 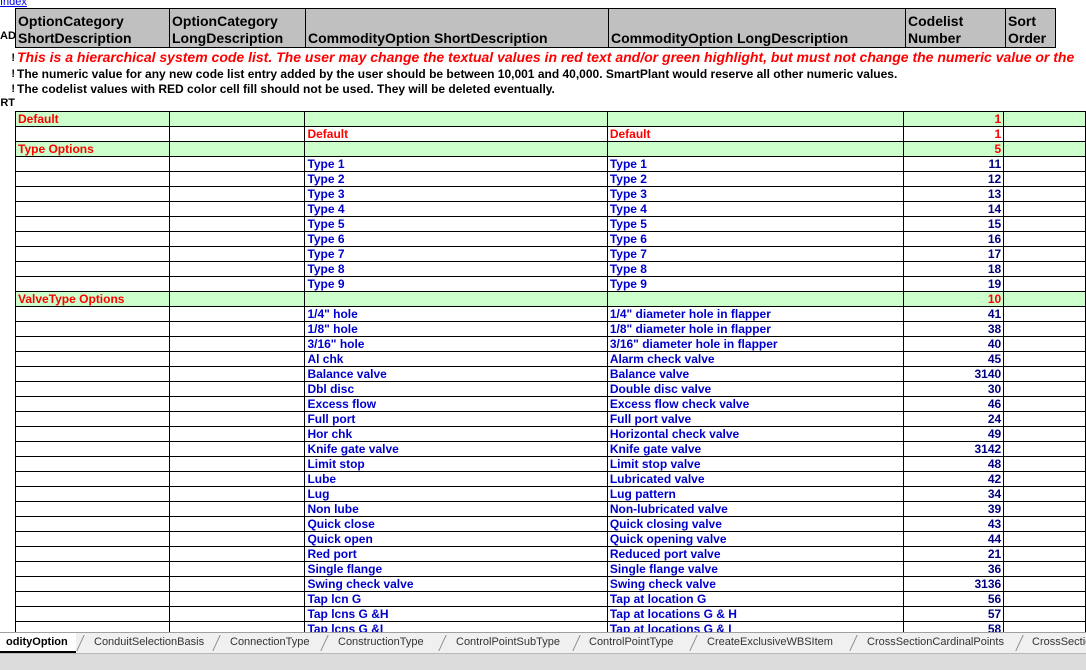 What do you see at coordinates (456, 329) in the screenshot?
I see `cell-option-short: 1/8" hole` at bounding box center [456, 329].